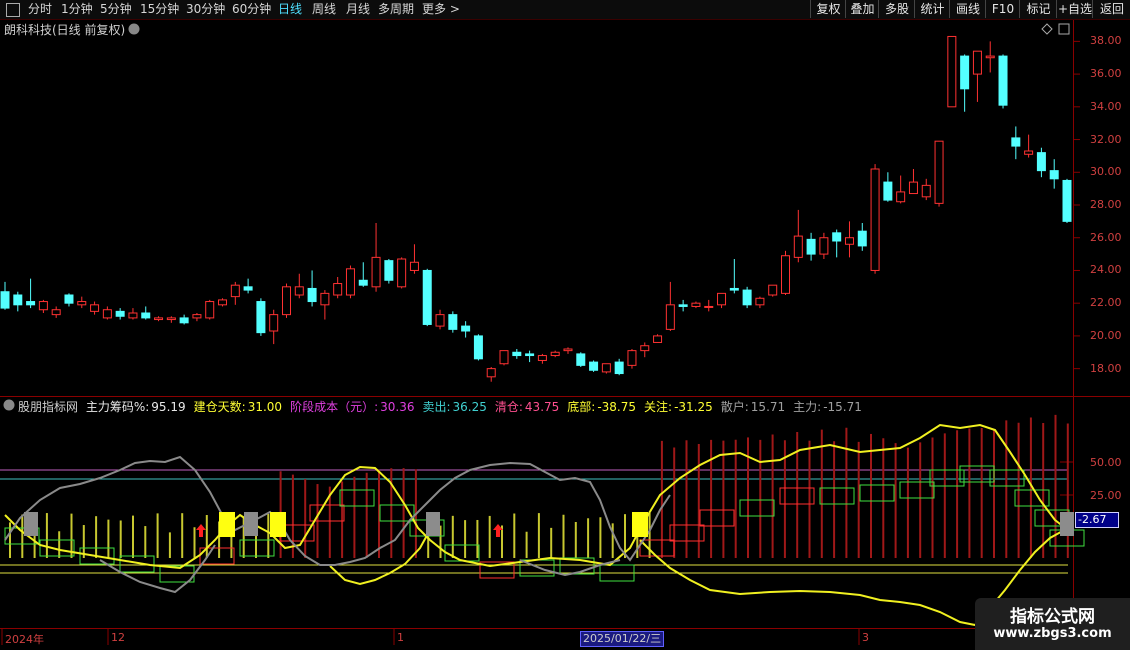 This screenshot has height=650, width=1130. What do you see at coordinates (324, 9) in the screenshot?
I see `period-tab: 周线` at bounding box center [324, 9].